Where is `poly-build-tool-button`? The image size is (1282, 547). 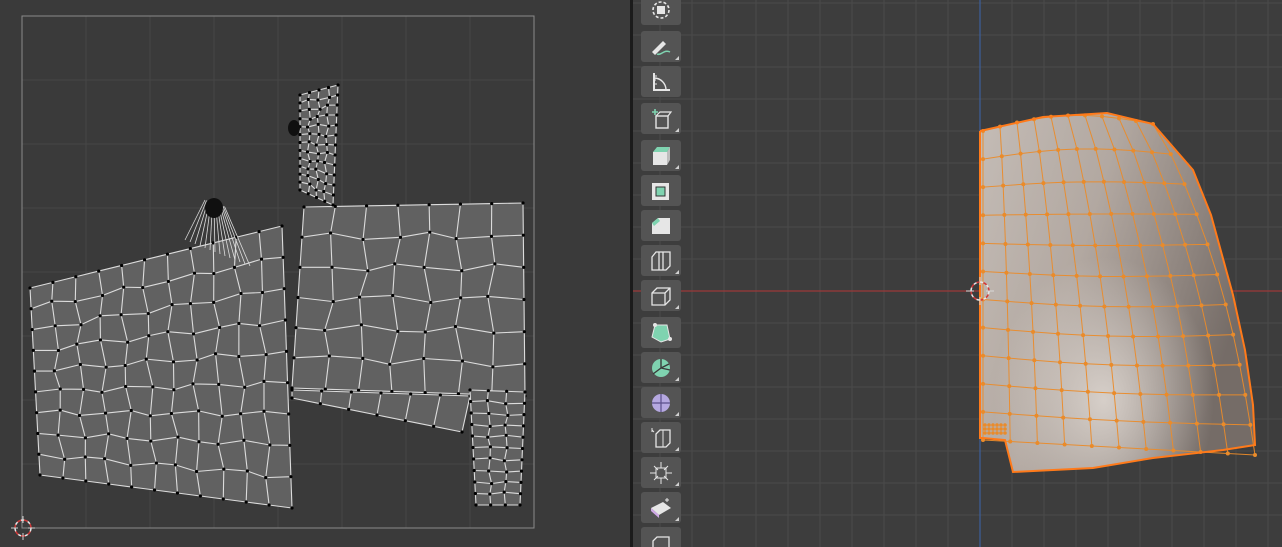
poly-build-tool-button is located at coordinates (661, 332).